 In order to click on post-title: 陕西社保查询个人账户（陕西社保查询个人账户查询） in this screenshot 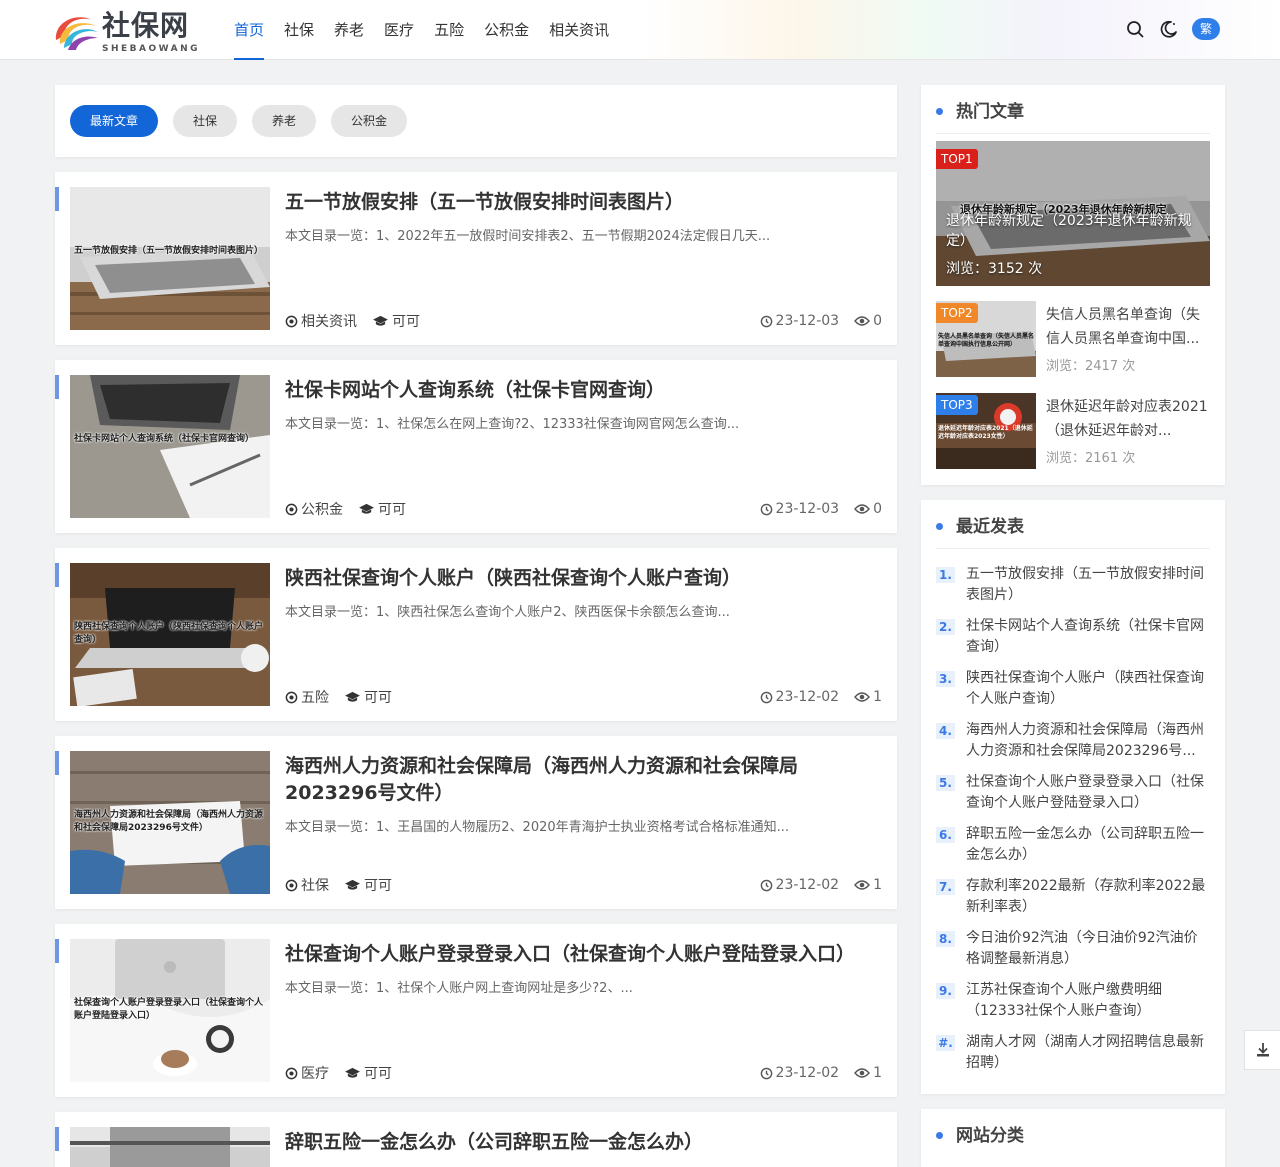, I will do `click(582, 578)`.